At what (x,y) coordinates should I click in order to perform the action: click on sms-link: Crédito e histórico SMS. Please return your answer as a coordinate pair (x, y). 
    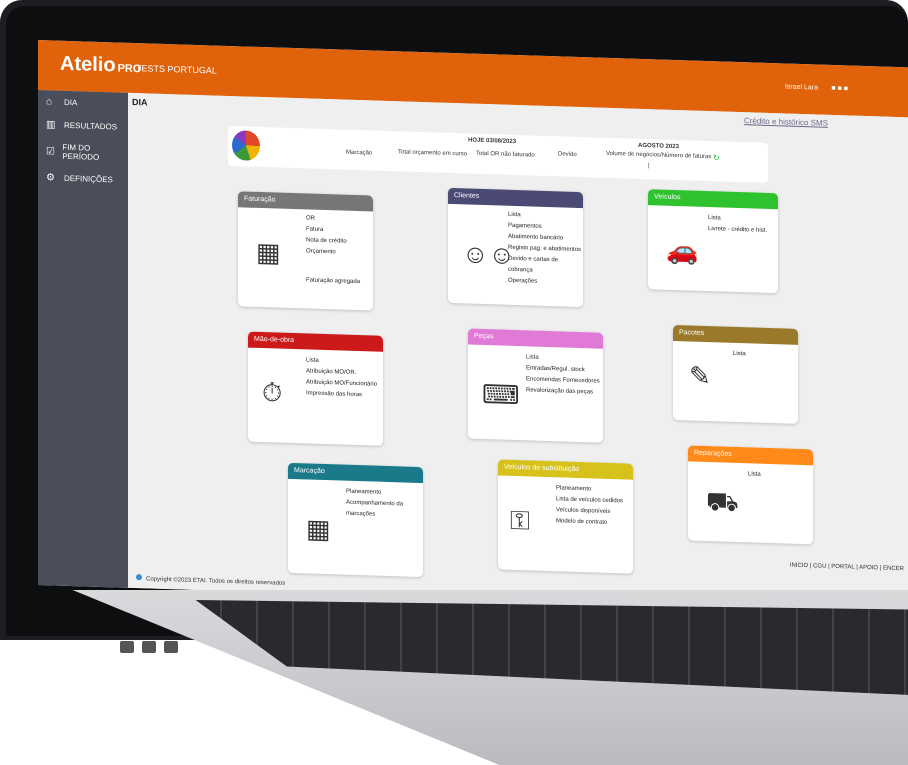
    Looking at the image, I should click on (786, 122).